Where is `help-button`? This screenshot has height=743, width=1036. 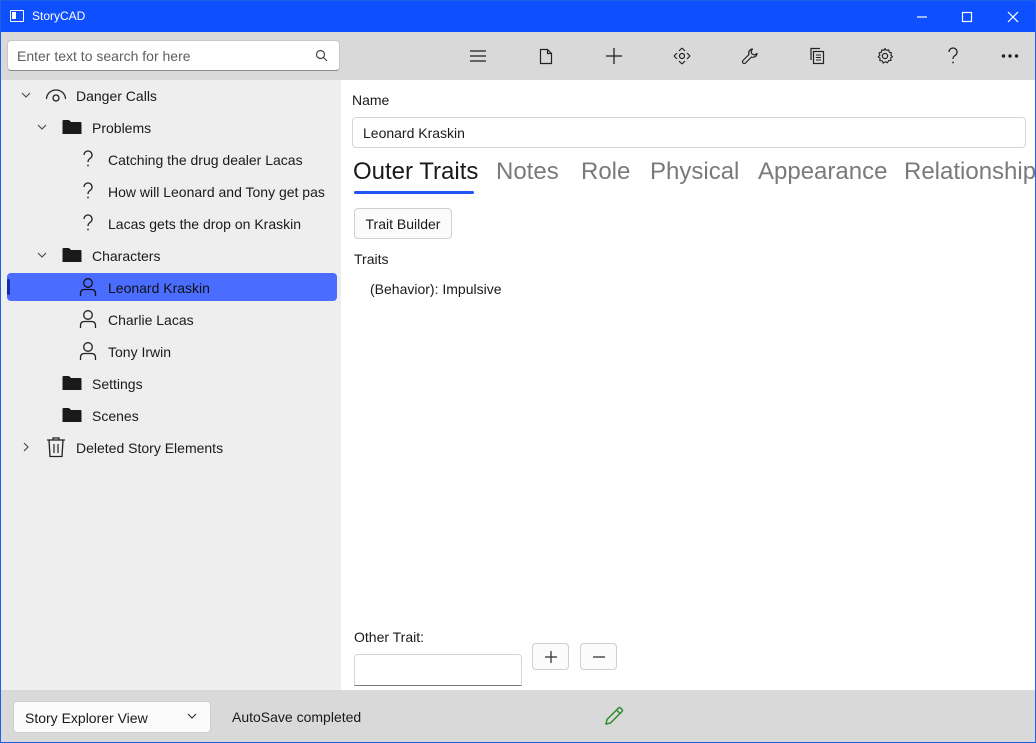 help-button is located at coordinates (953, 56).